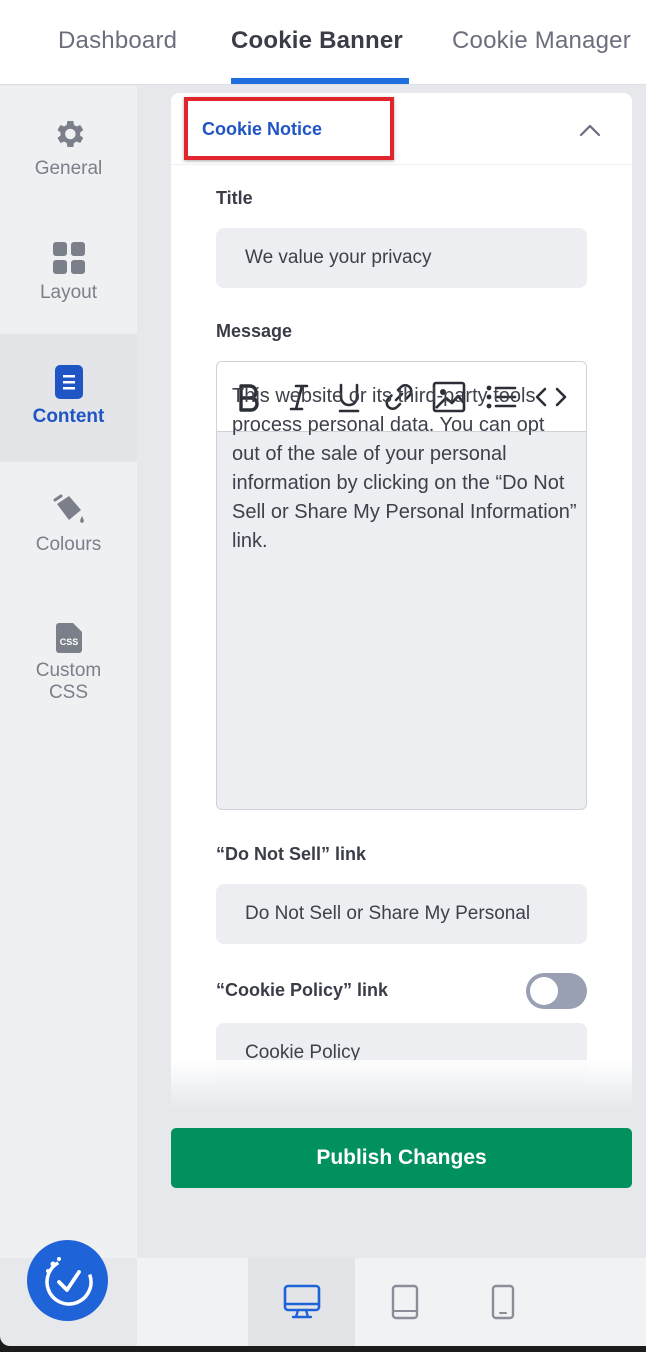  Describe the element at coordinates (590, 130) in the screenshot. I see `chevron-up-icon` at that location.